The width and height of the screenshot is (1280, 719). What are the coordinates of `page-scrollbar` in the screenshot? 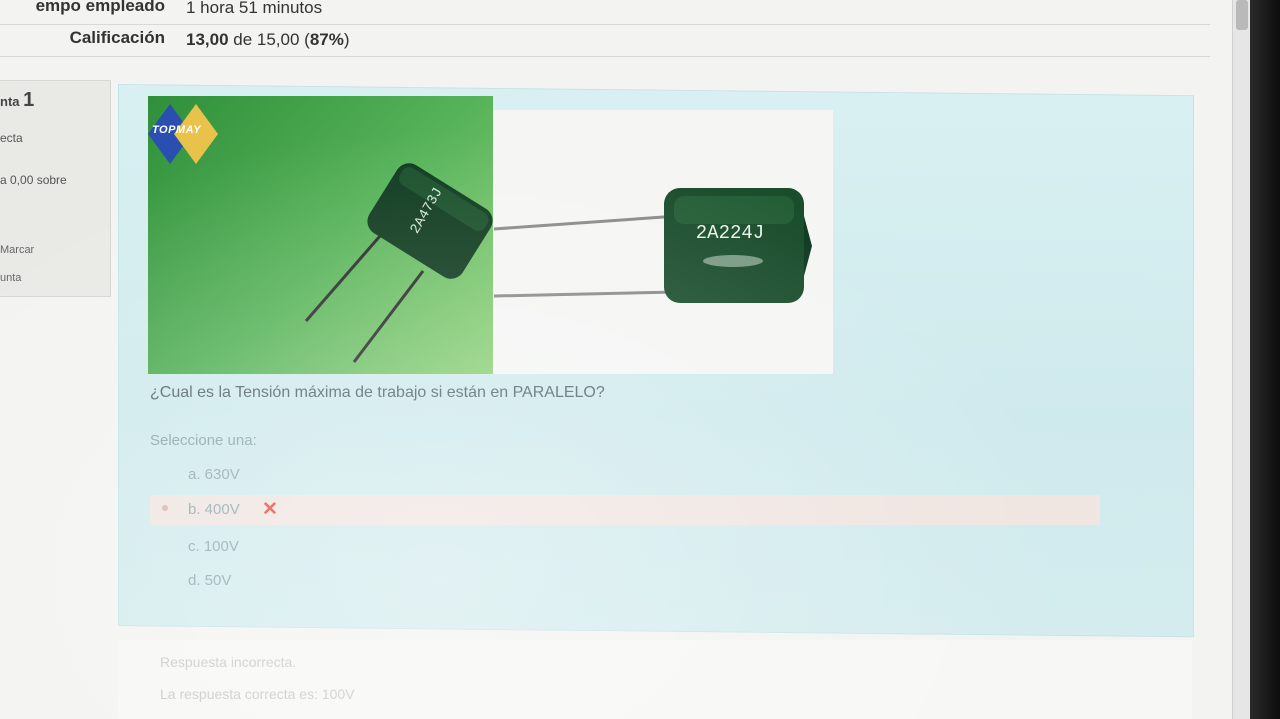 It's located at (1241, 359).